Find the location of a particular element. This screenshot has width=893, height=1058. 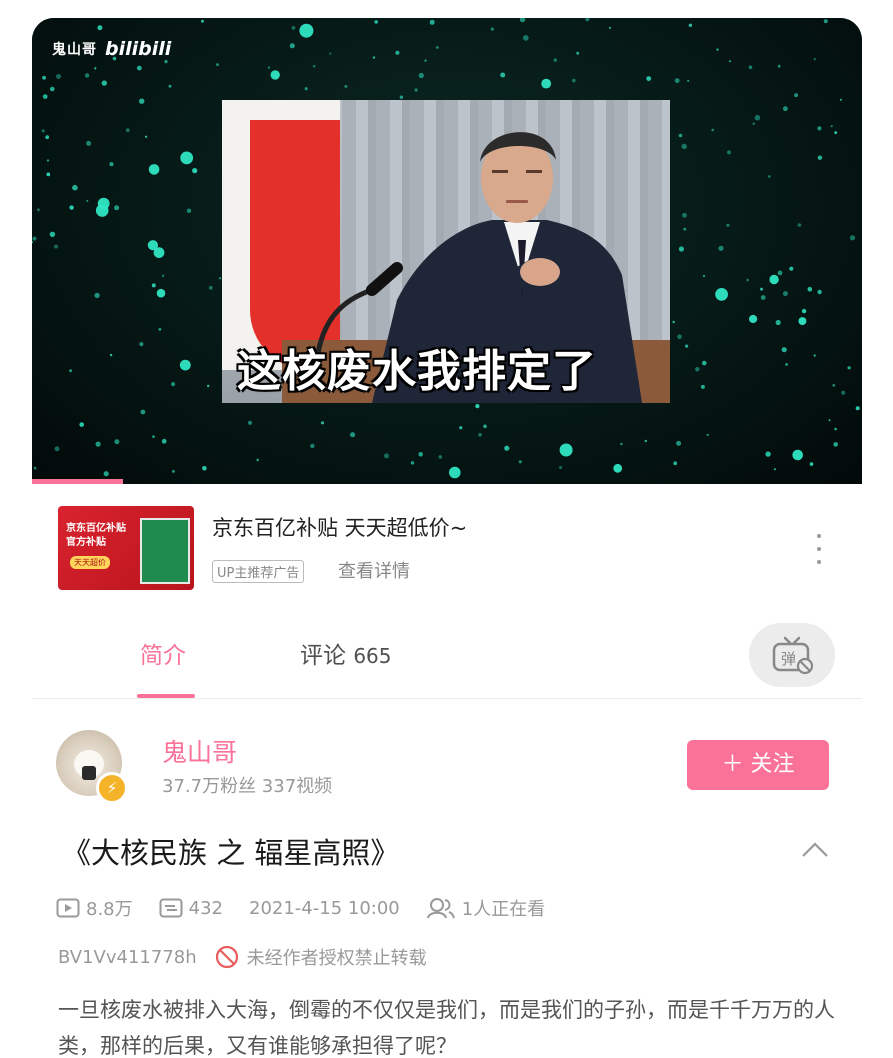

tab-bar: 简介 评论 665 is located at coordinates (447, 655).